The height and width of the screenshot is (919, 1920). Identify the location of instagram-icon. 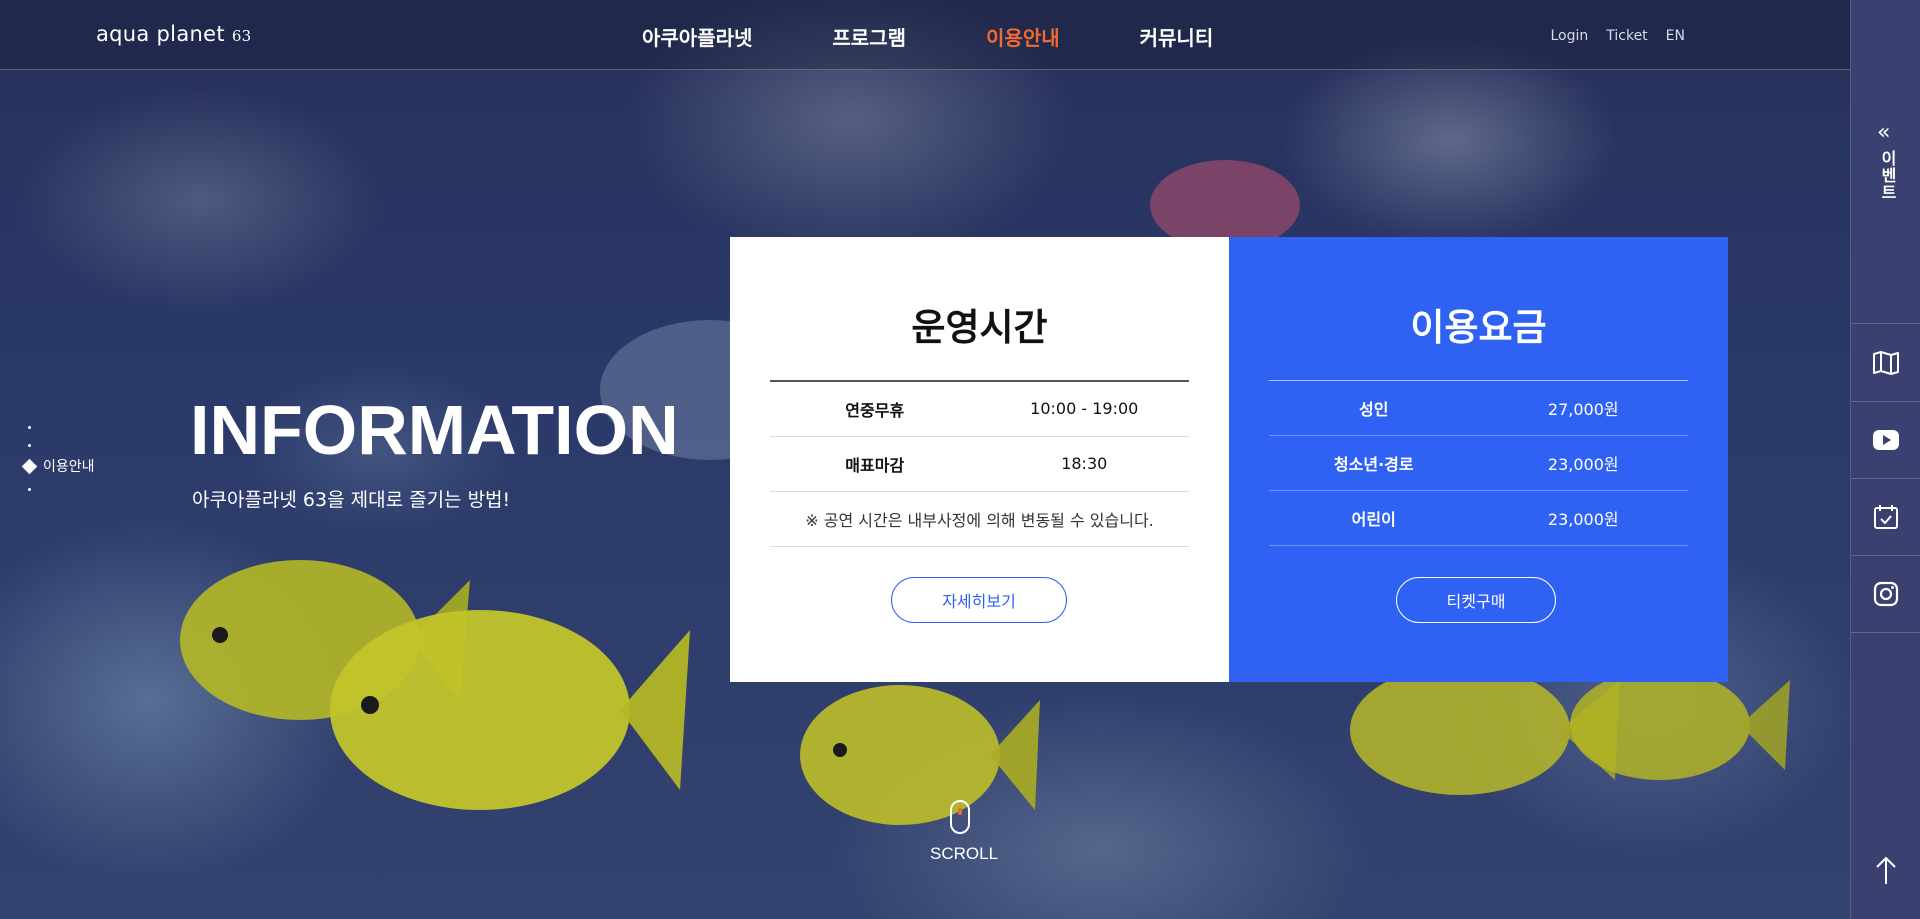
(1886, 594).